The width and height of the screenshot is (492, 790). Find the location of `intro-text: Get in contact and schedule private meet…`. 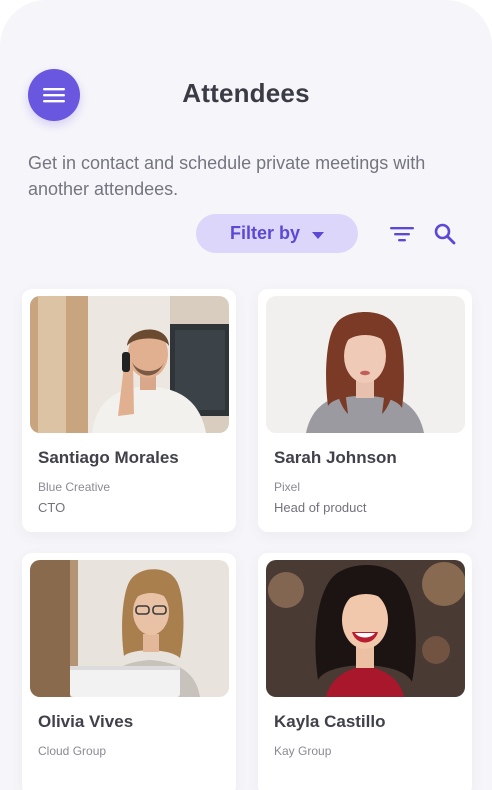

intro-text: Get in contact and schedule private meet… is located at coordinates (227, 176).